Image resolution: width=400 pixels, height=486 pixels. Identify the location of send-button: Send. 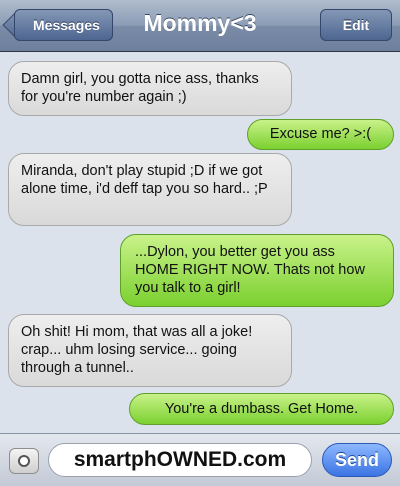
(357, 460).